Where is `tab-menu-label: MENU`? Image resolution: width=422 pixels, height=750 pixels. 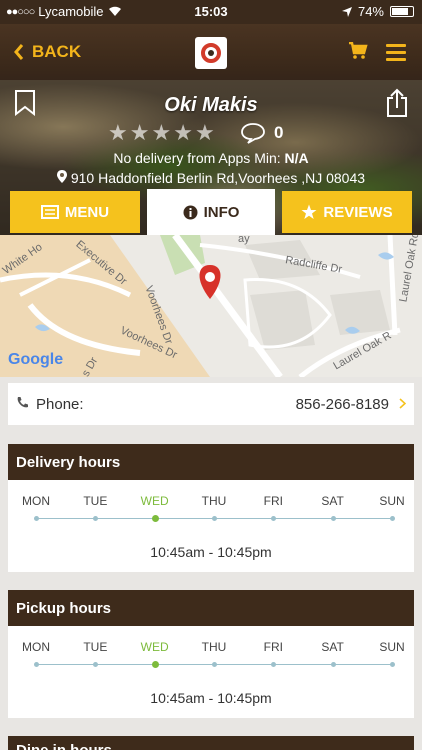 tab-menu-label: MENU is located at coordinates (87, 212).